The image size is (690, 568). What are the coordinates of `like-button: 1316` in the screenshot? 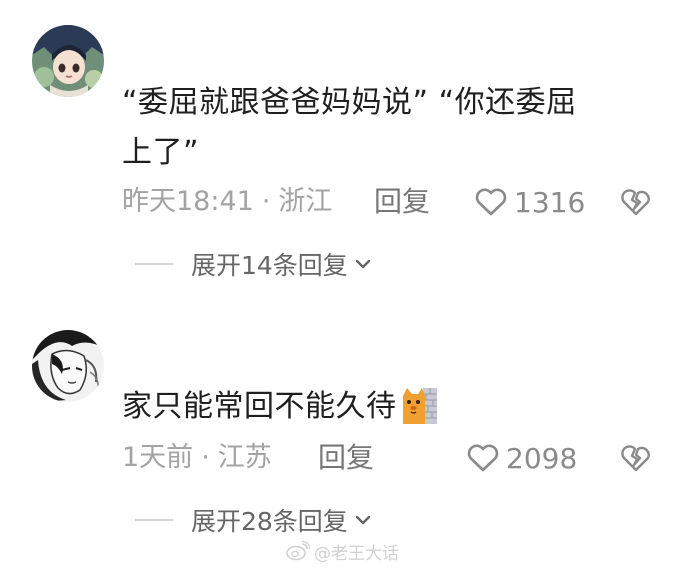 It's located at (529, 202).